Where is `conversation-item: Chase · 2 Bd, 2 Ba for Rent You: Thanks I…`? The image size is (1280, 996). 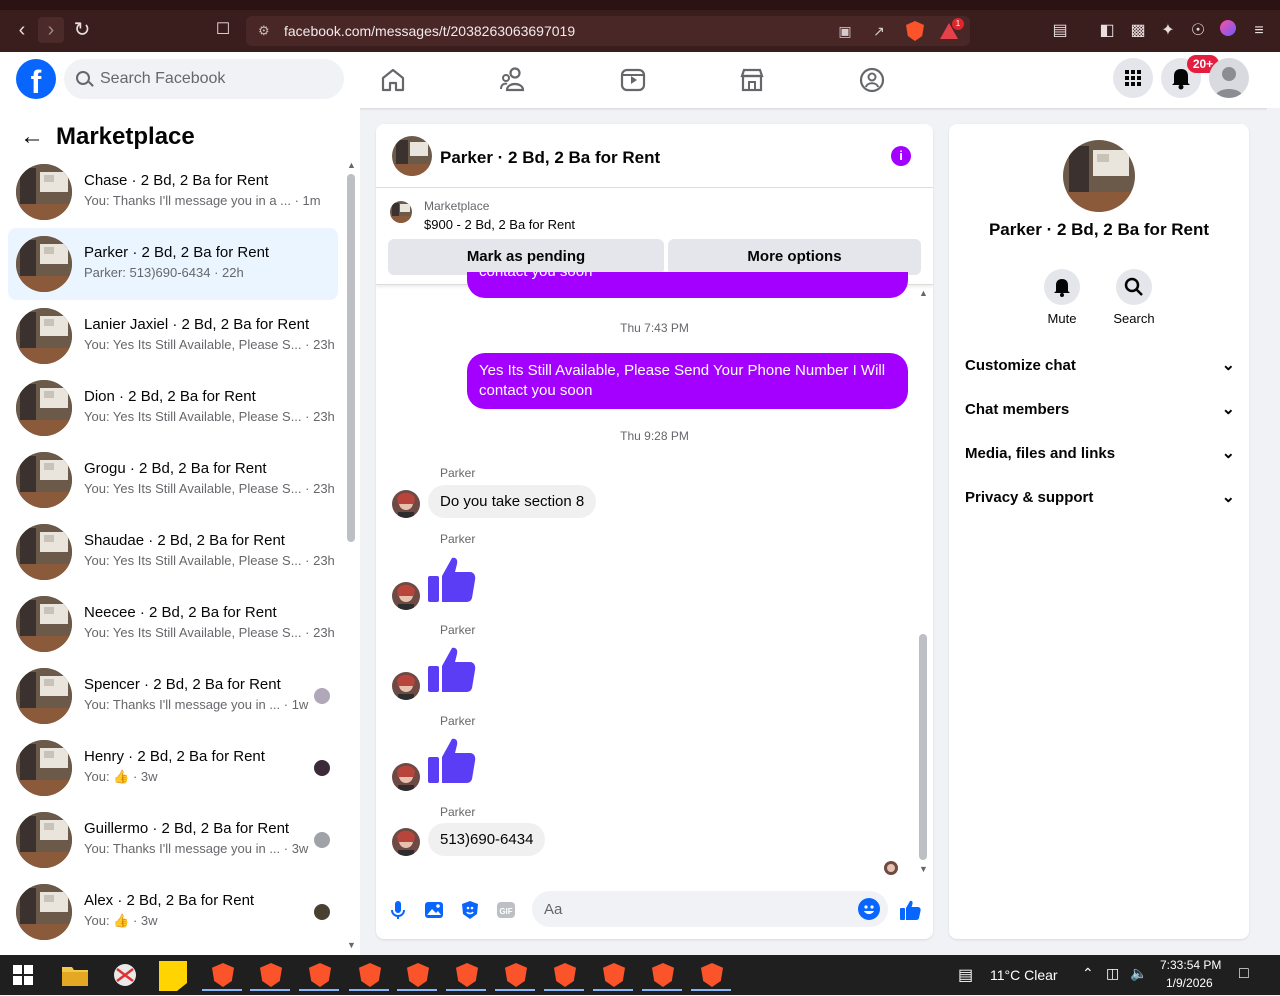
conversation-item: Chase · 2 Bd, 2 Ba for Rent You: Thanks I… is located at coordinates (173, 192).